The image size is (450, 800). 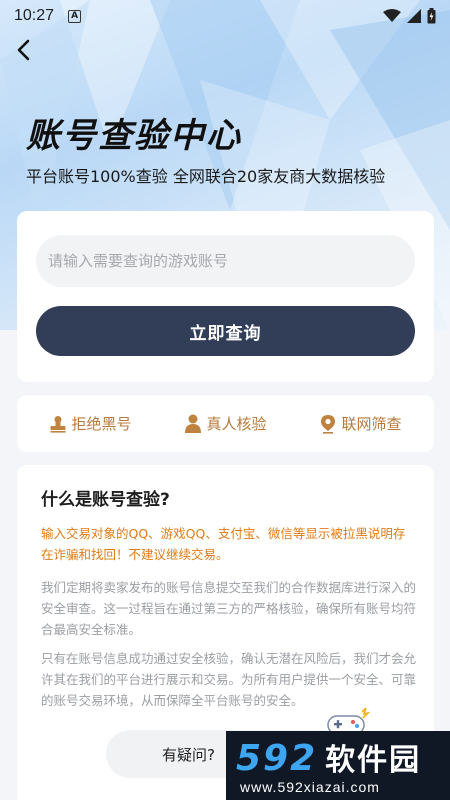 I want to click on feature-network-screening: 联网筛查, so click(x=360, y=423).